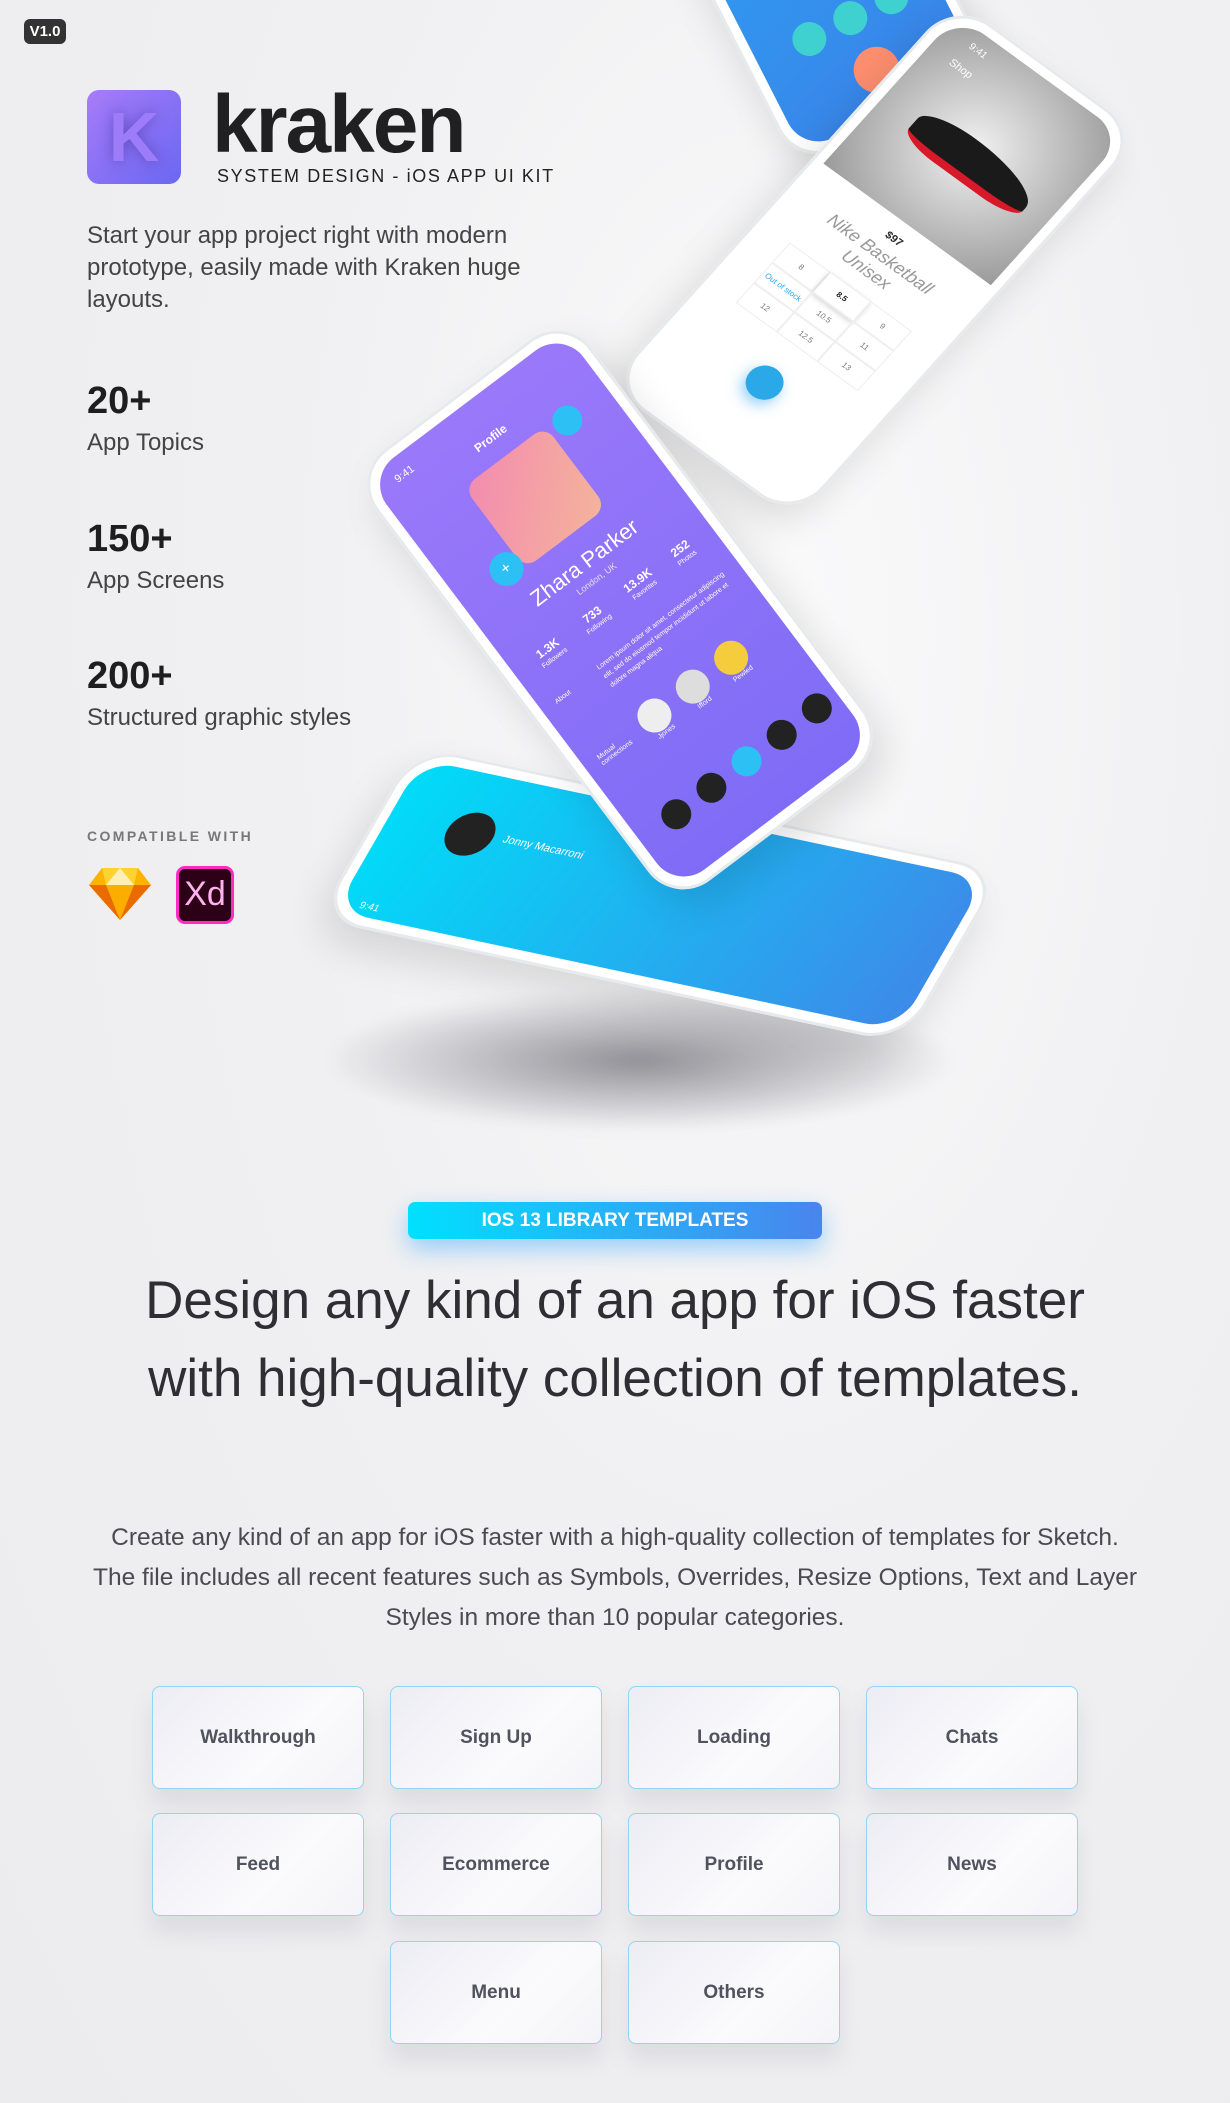  Describe the element at coordinates (470, 834) in the screenshot. I see `user-avatar` at that location.